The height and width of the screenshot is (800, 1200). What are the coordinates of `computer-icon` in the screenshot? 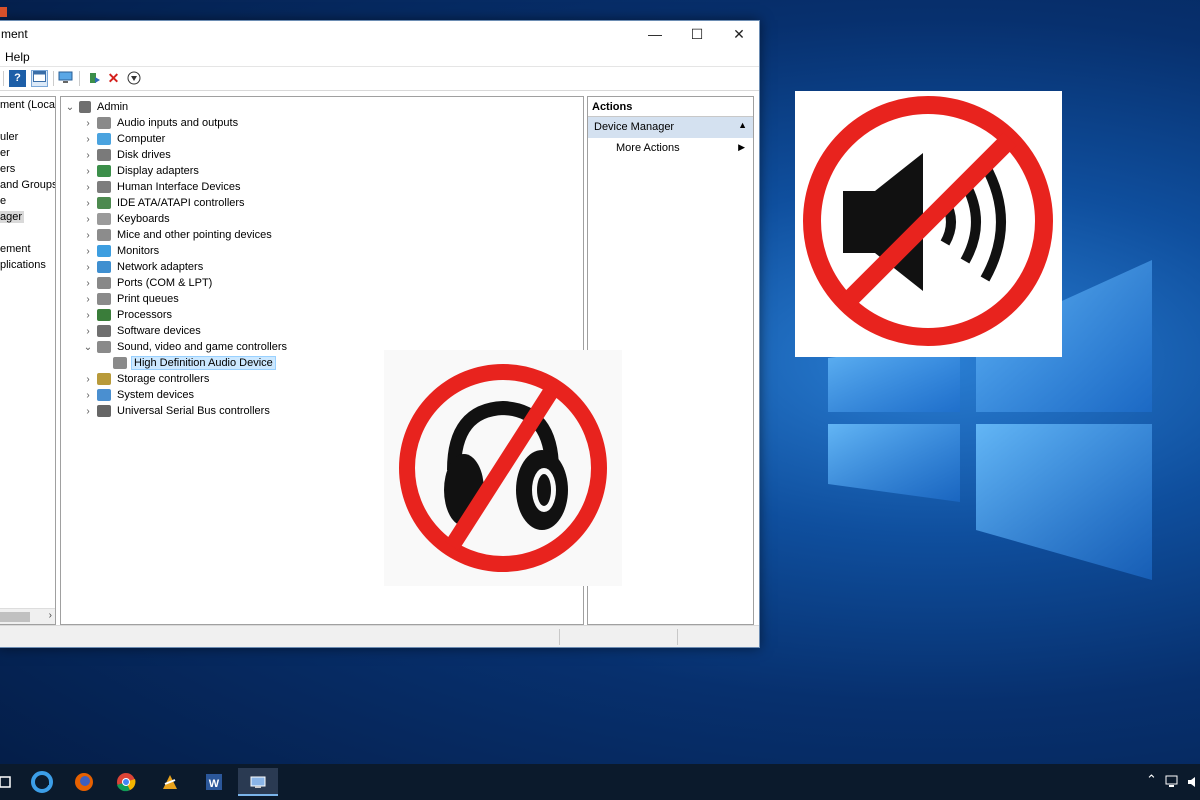 It's located at (104, 139).